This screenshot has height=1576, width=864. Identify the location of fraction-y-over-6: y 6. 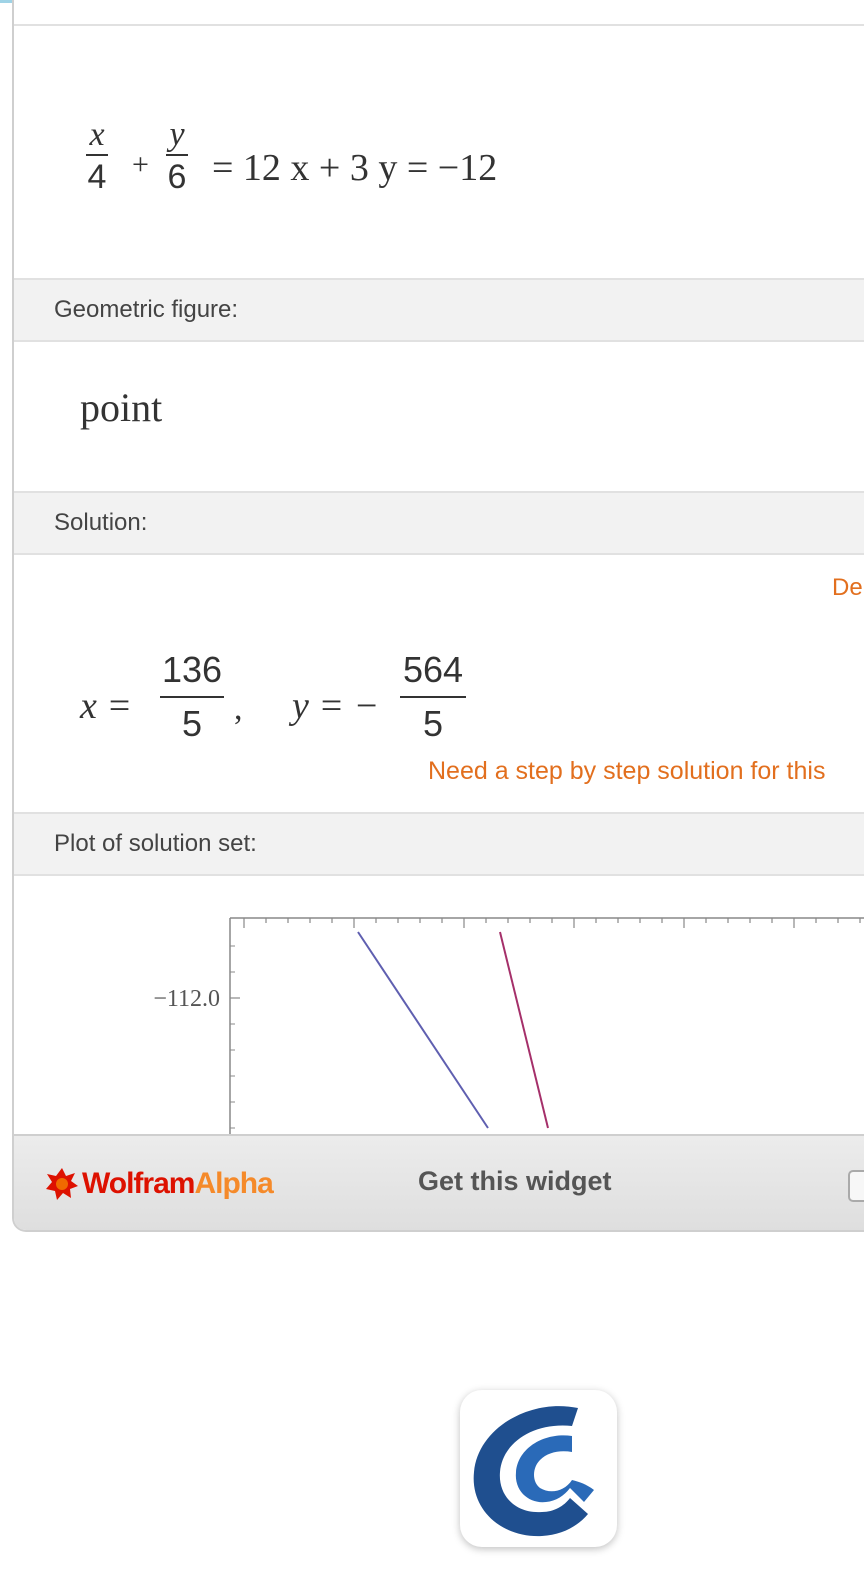
(177, 156).